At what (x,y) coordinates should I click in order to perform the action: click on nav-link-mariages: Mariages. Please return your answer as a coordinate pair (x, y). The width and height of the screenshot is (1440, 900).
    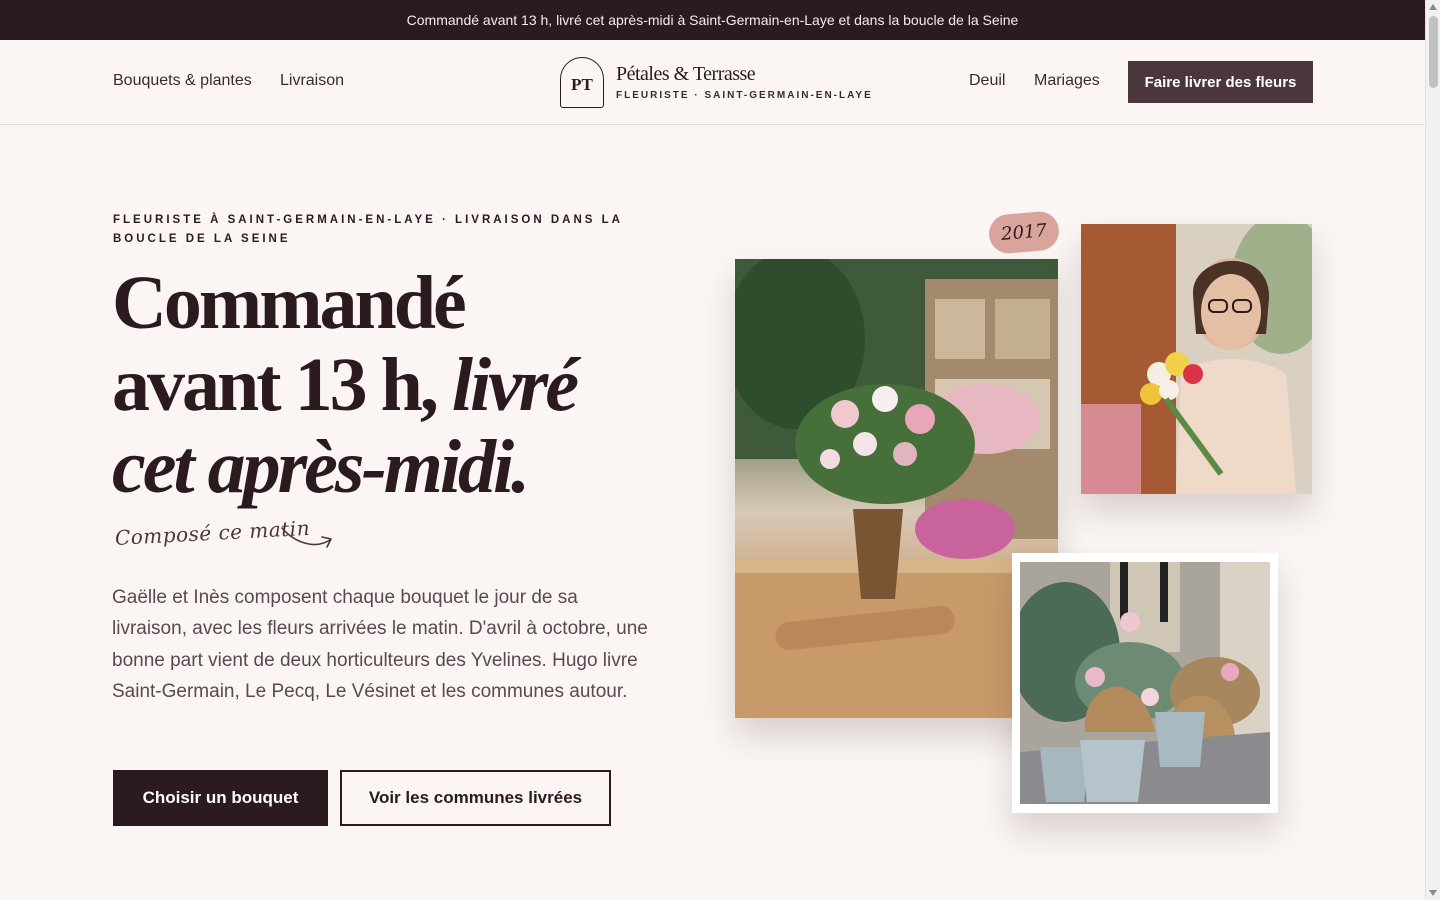
    Looking at the image, I should click on (1067, 81).